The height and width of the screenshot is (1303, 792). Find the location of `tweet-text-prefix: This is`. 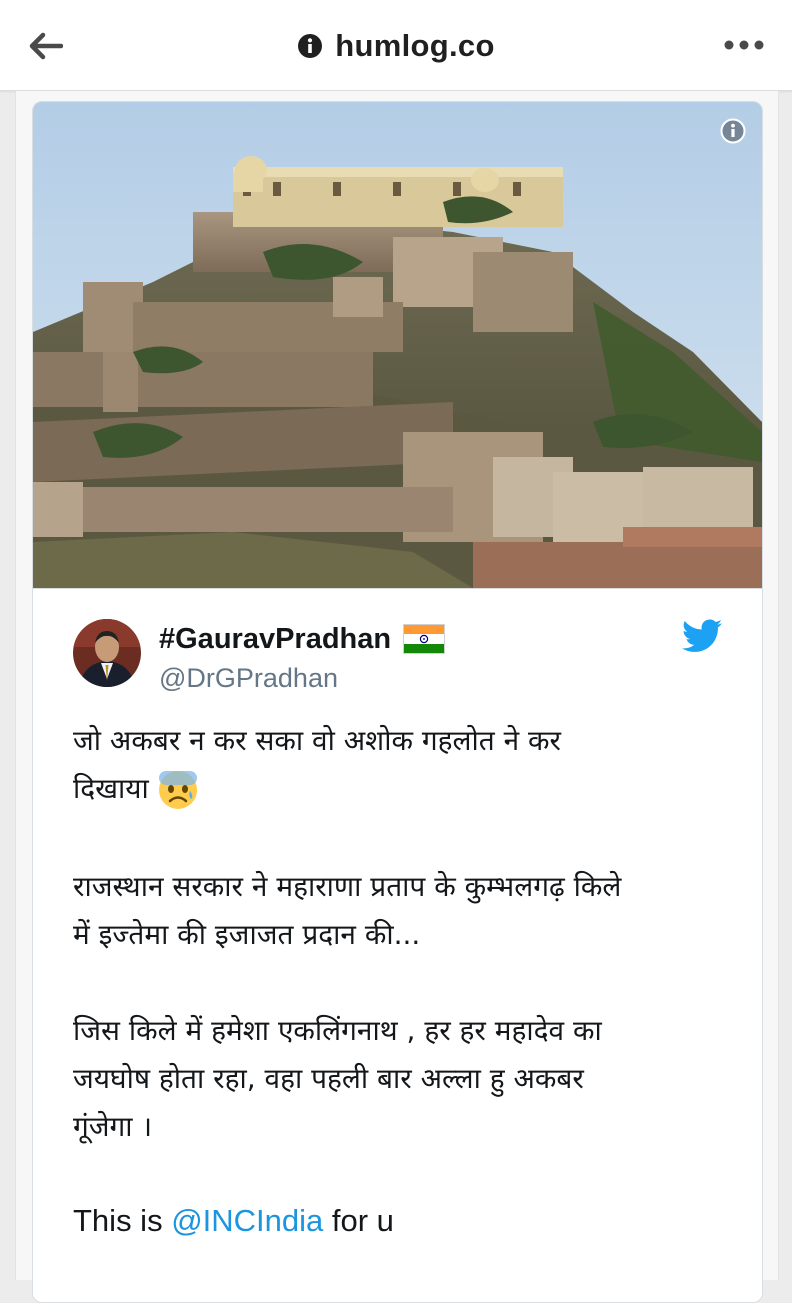

tweet-text-prefix: This is is located at coordinates (122, 1220).